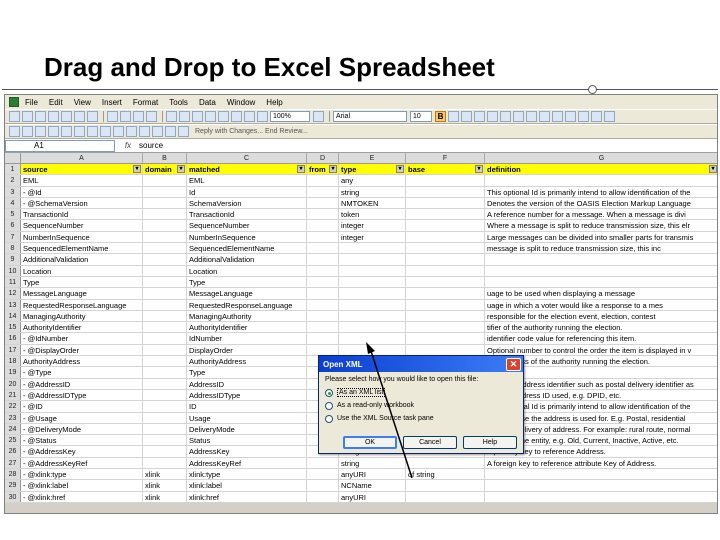 The width and height of the screenshot is (720, 540). I want to click on cell-type: anyURI, so click(372, 496).